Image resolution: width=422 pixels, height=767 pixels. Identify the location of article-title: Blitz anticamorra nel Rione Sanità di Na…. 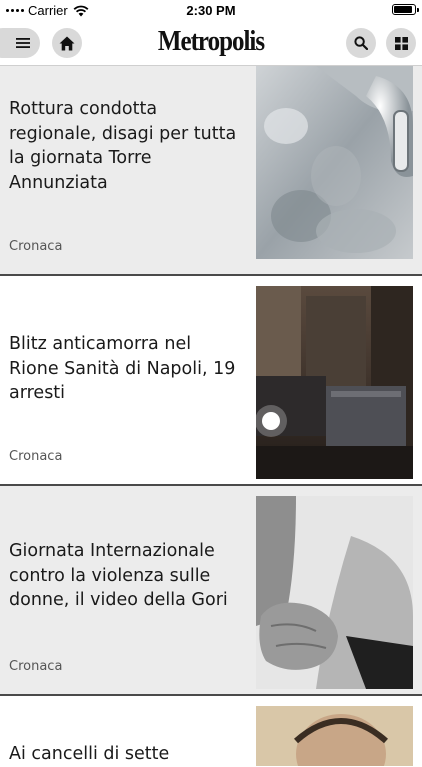
(125, 369).